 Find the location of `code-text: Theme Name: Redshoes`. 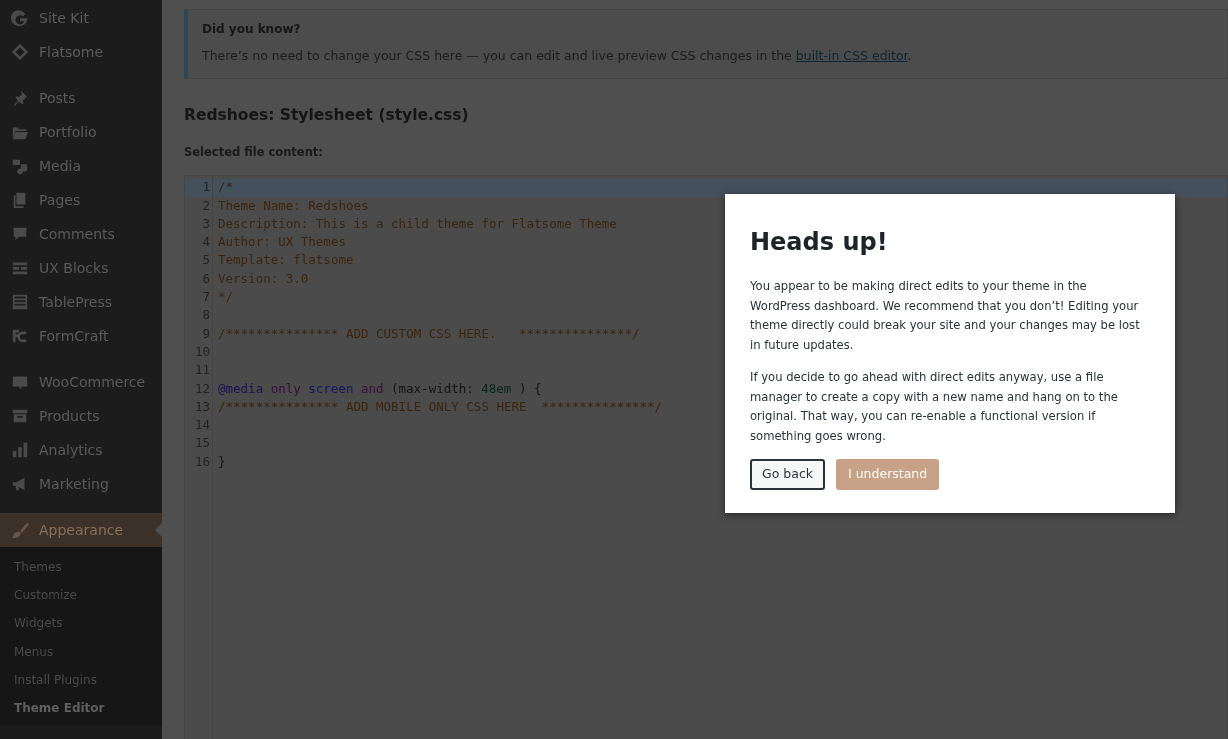

code-text: Theme Name: Redshoes is located at coordinates (293, 205).